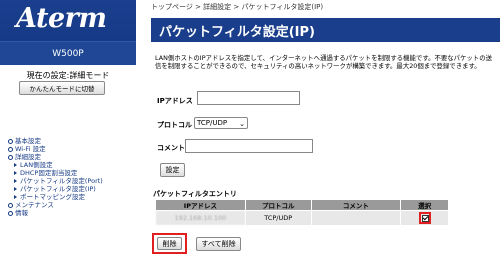 This screenshot has width=500, height=256. Describe the element at coordinates (52, 197) in the screenshot. I see `sidebar-nav-label: ポートマッピング設定` at that location.